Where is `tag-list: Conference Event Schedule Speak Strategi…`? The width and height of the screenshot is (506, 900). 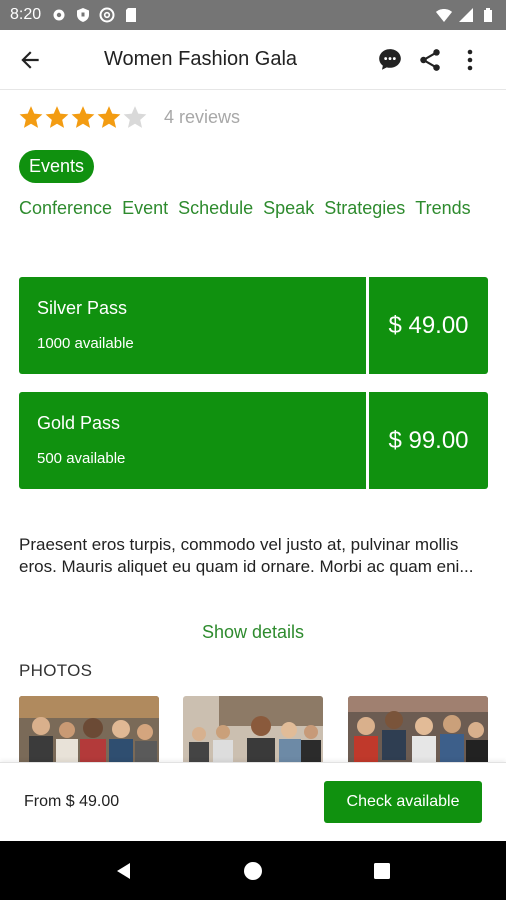
tag-list: Conference Event Schedule Speak Strategi… is located at coordinates (254, 208).